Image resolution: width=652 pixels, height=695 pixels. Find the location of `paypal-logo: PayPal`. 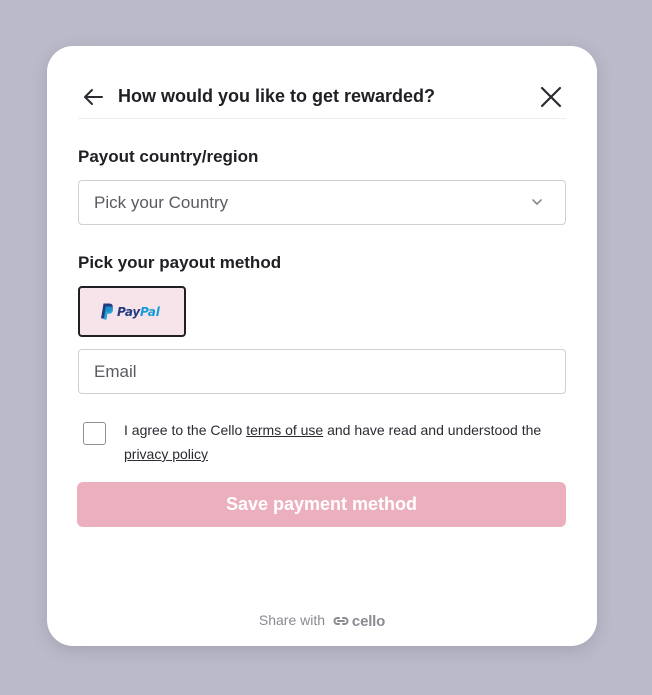

paypal-logo: PayPal is located at coordinates (130, 311).